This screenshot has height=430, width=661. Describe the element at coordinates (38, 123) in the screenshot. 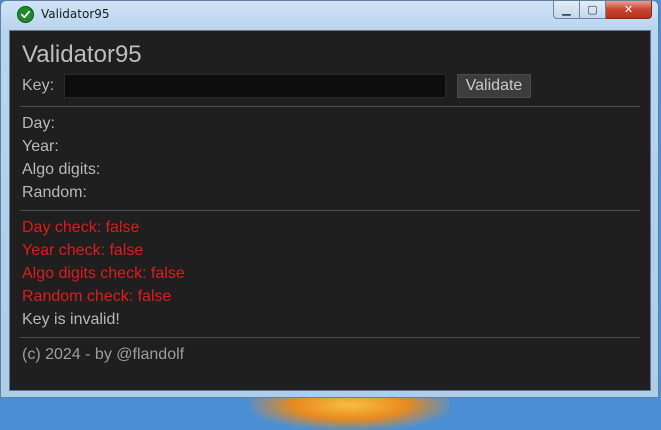

I see `day-field-label: Day:` at that location.